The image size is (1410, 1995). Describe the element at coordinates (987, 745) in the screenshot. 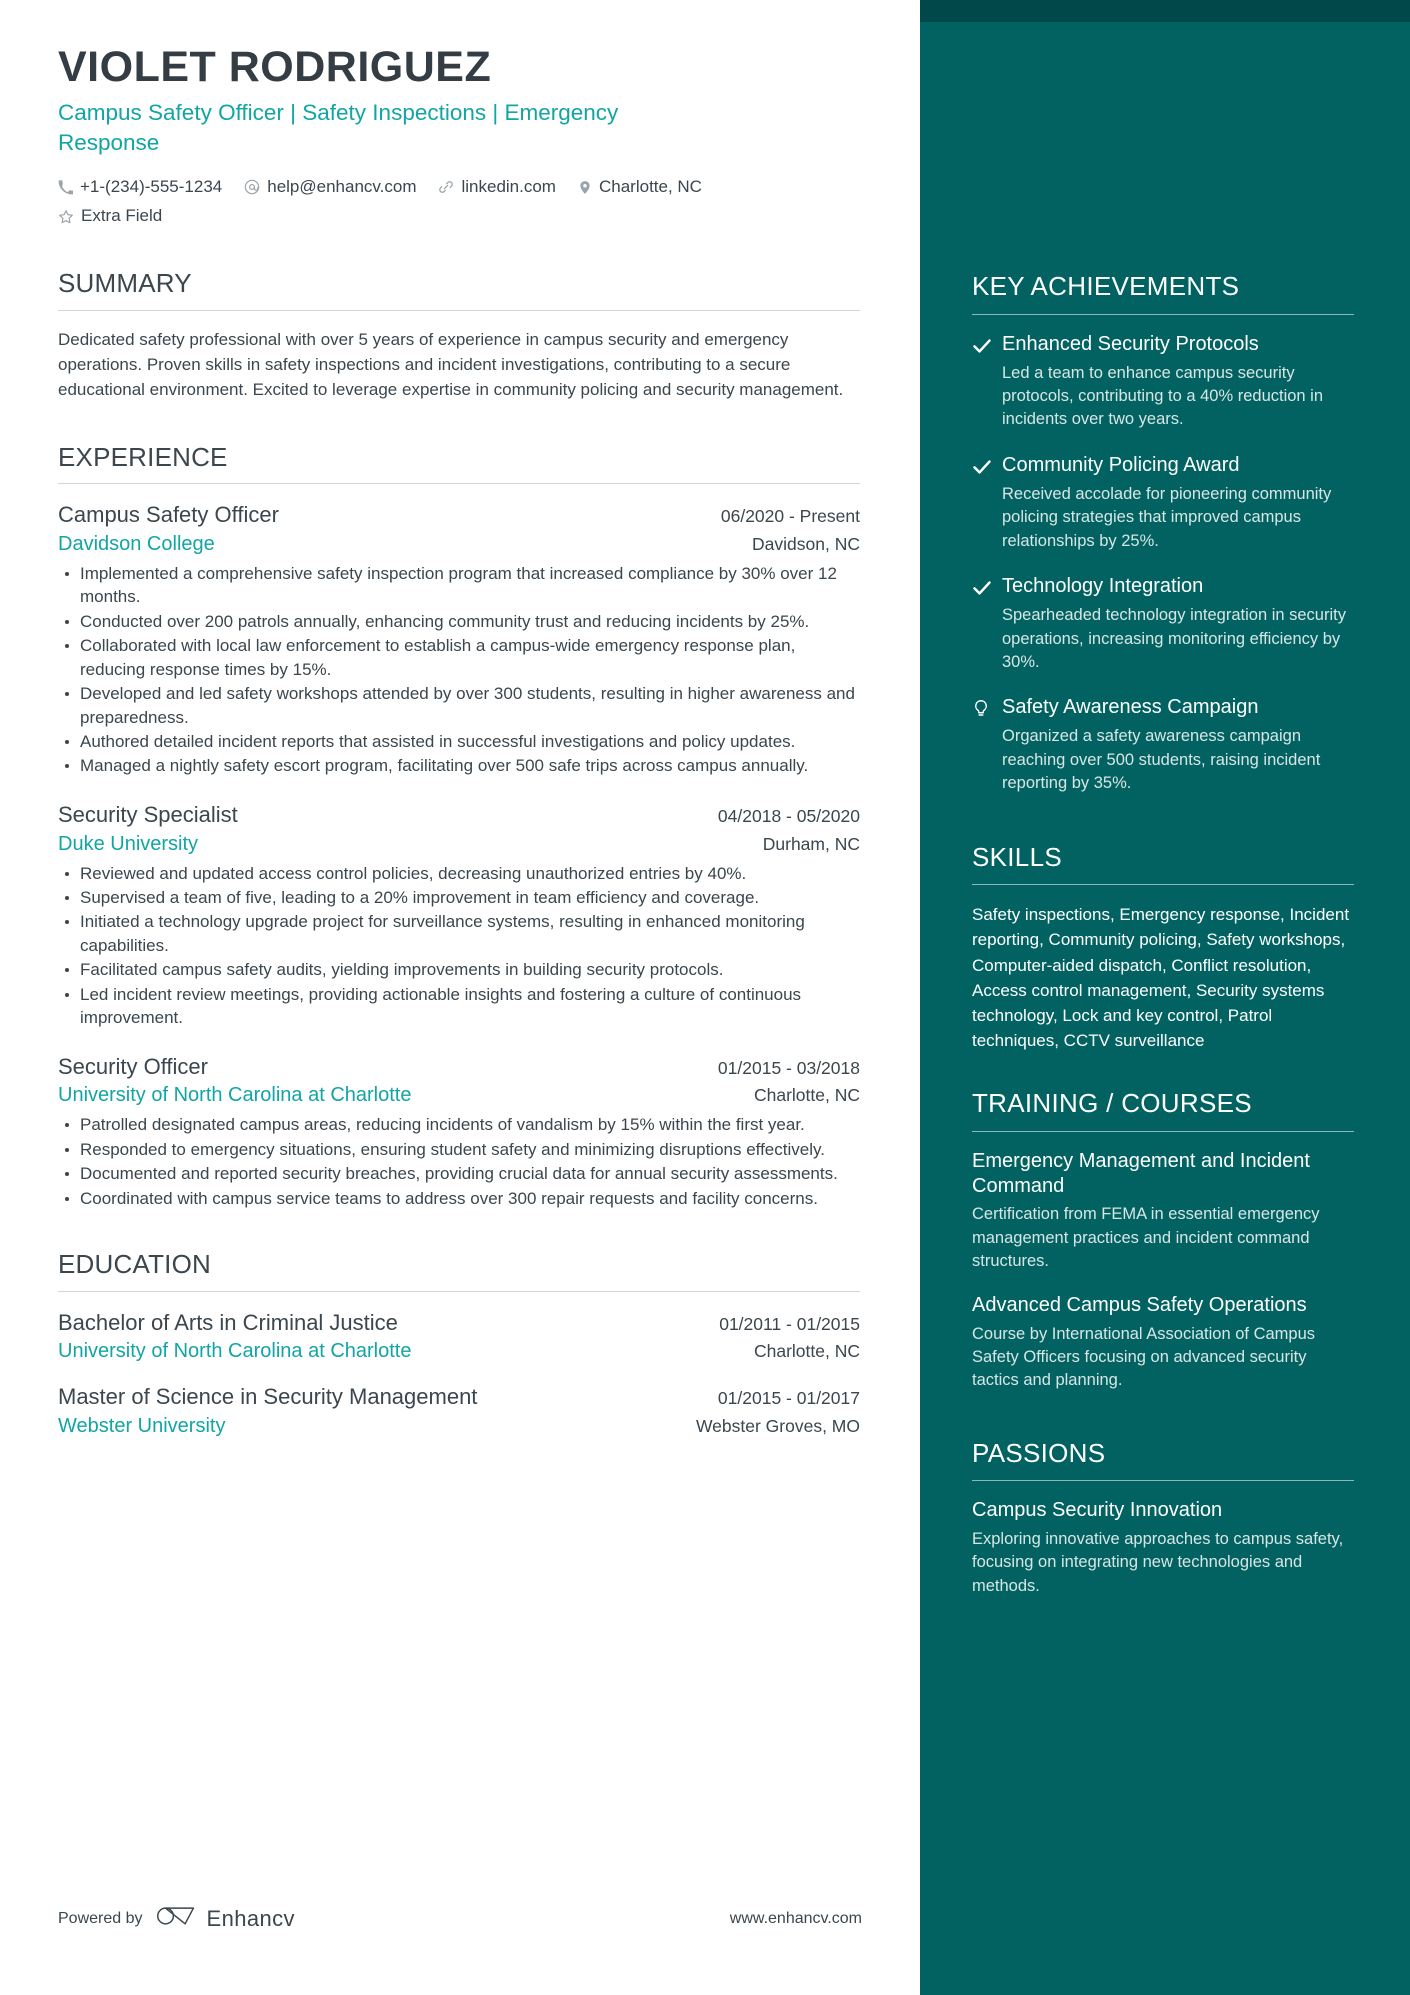

I see `lightbulb-icon` at that location.